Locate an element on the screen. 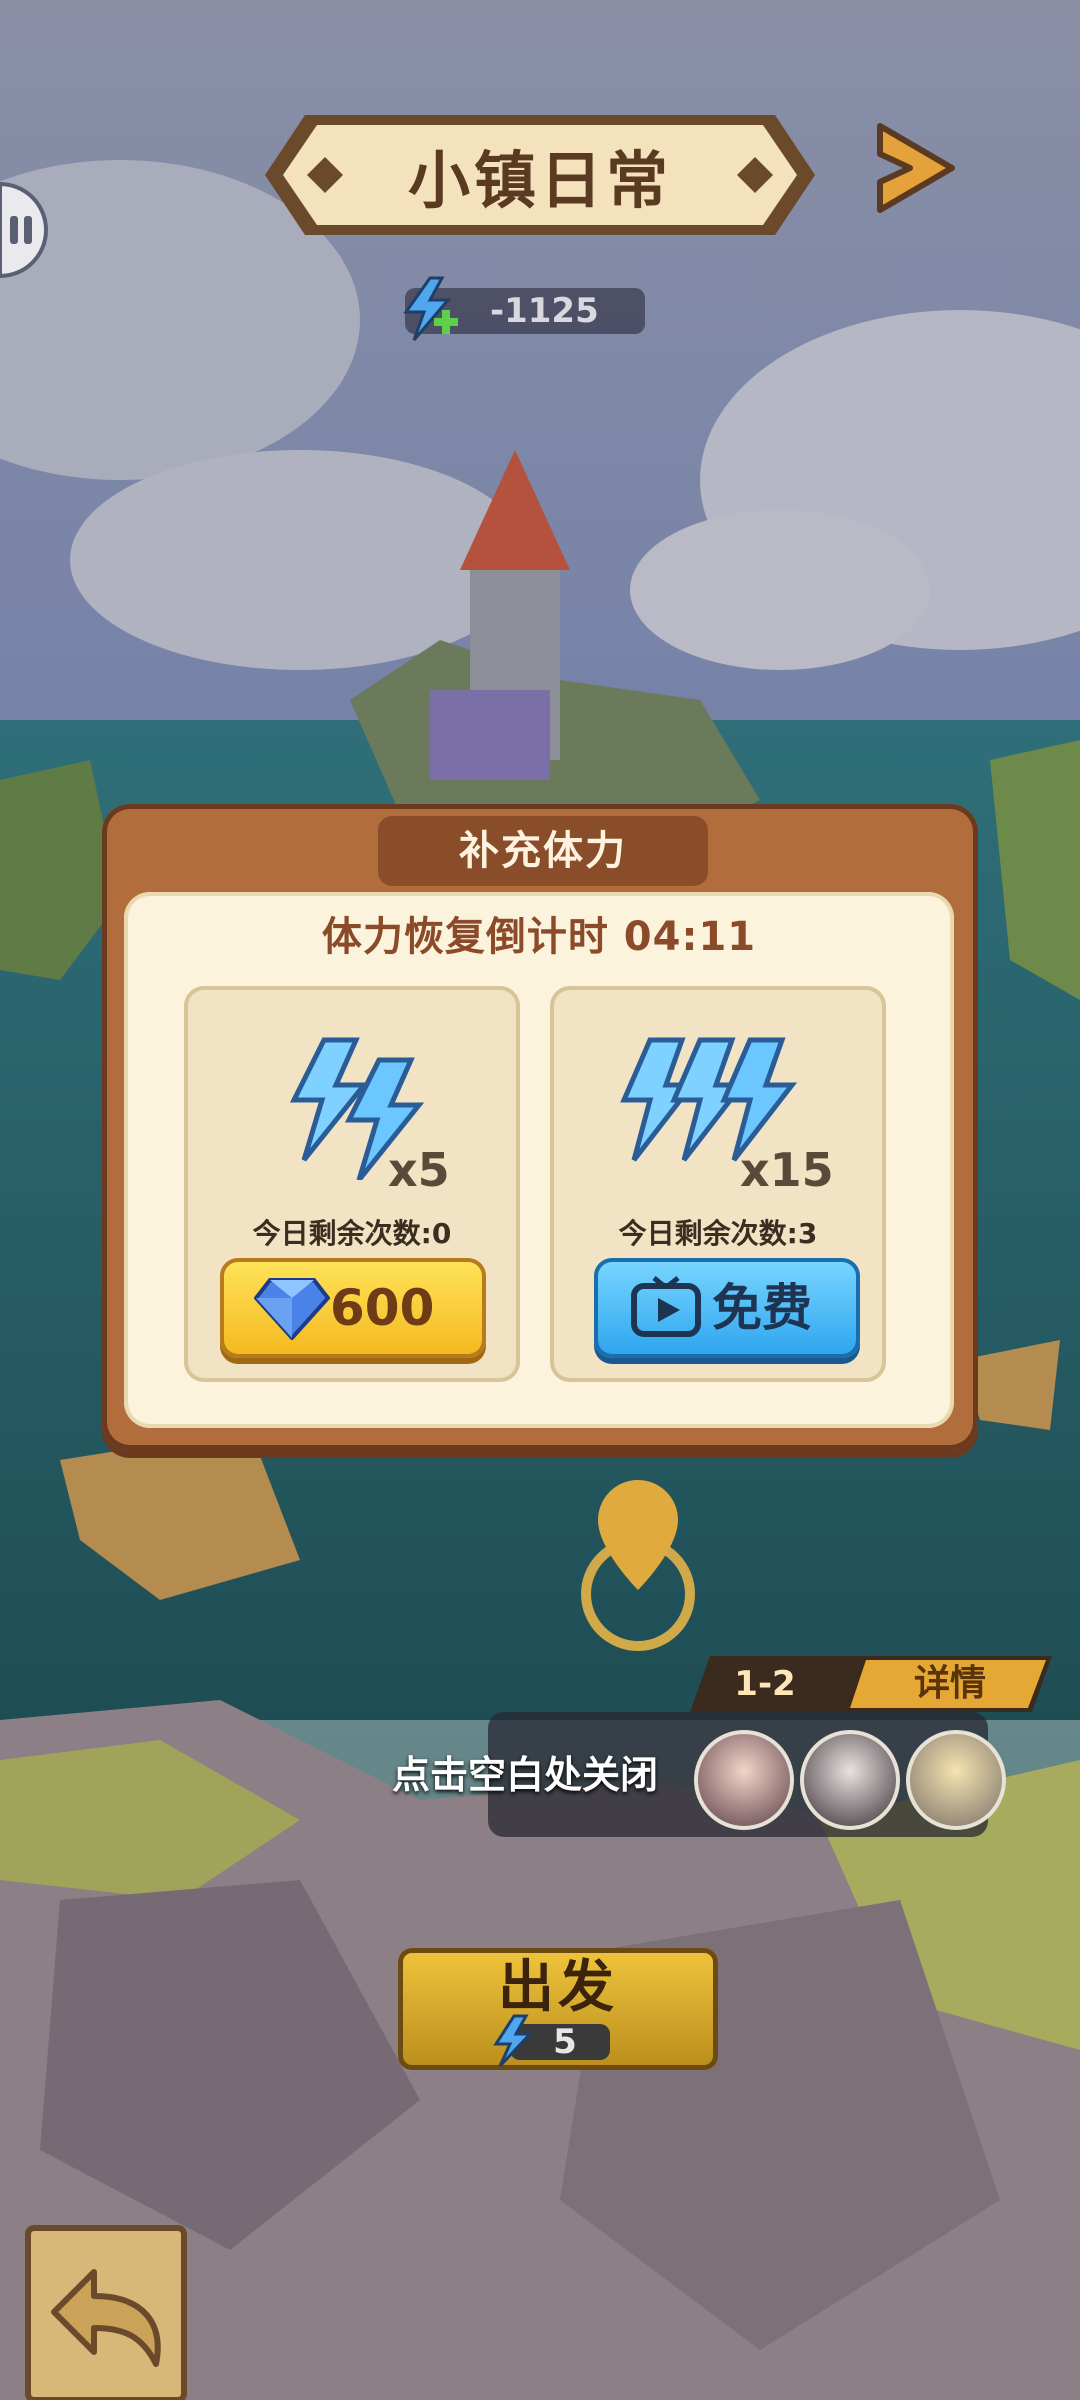 The height and width of the screenshot is (2400, 1080). diamond-price: 600 is located at coordinates (382, 1308).